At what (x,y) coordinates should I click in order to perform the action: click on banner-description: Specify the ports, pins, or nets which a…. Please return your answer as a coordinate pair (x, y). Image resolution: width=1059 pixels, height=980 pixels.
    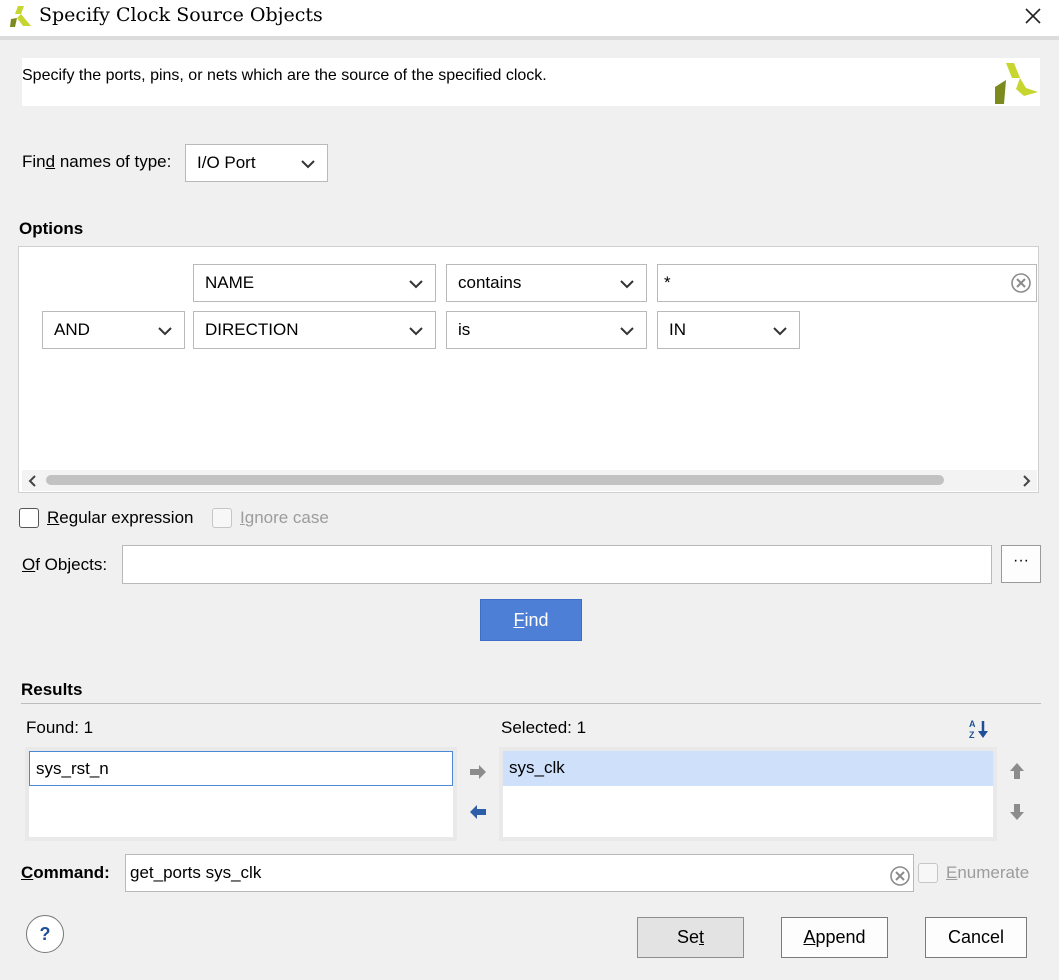
    Looking at the image, I should click on (284, 75).